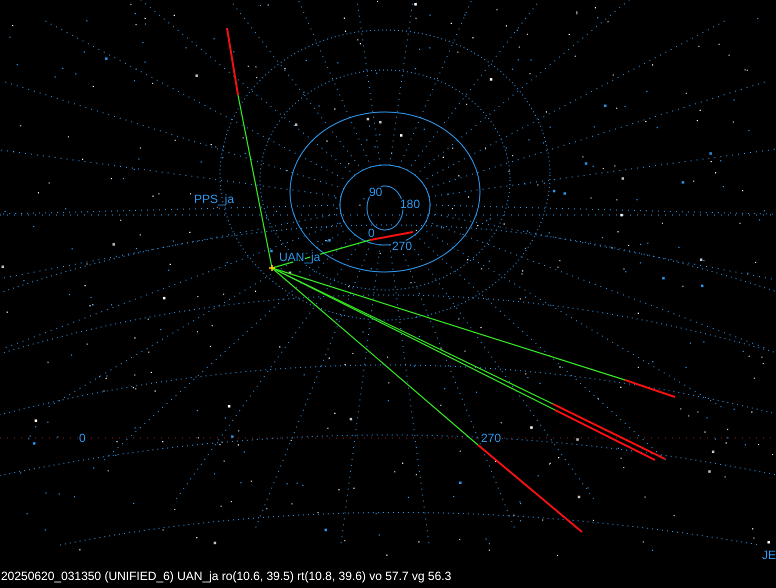 This screenshot has height=588, width=776. Describe the element at coordinates (272, 268) in the screenshot. I see `station-marker-icon` at that location.